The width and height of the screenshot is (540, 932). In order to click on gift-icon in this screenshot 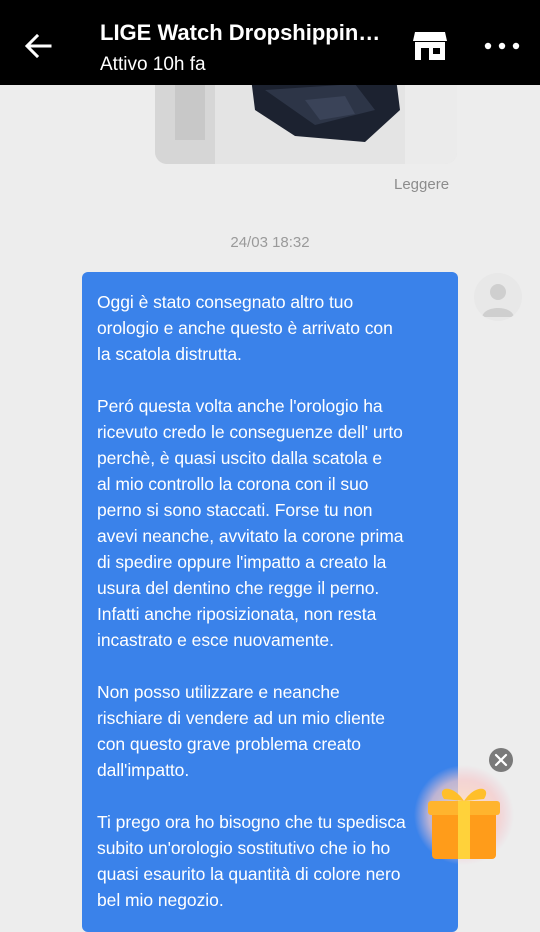, I will do `click(464, 815)`.